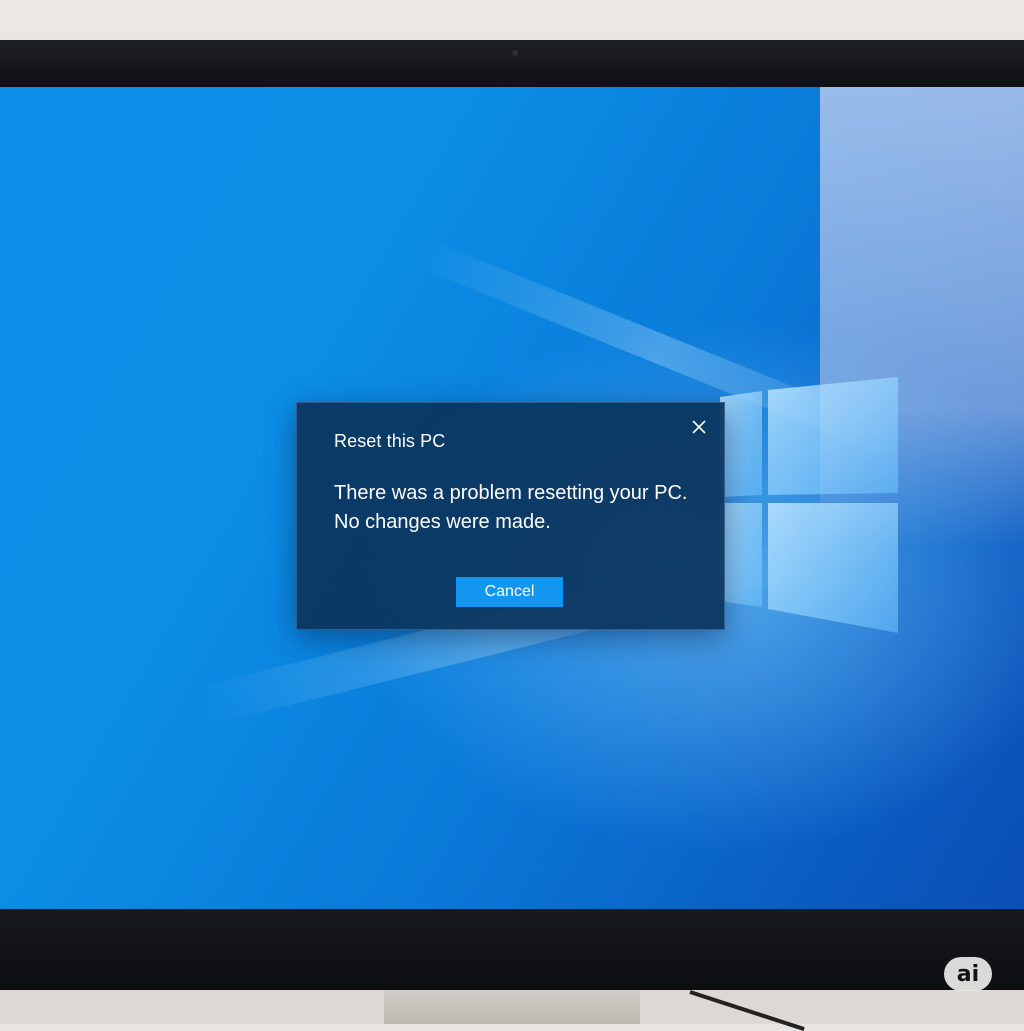 The width and height of the screenshot is (1024, 1031). I want to click on close-button, so click(699, 427).